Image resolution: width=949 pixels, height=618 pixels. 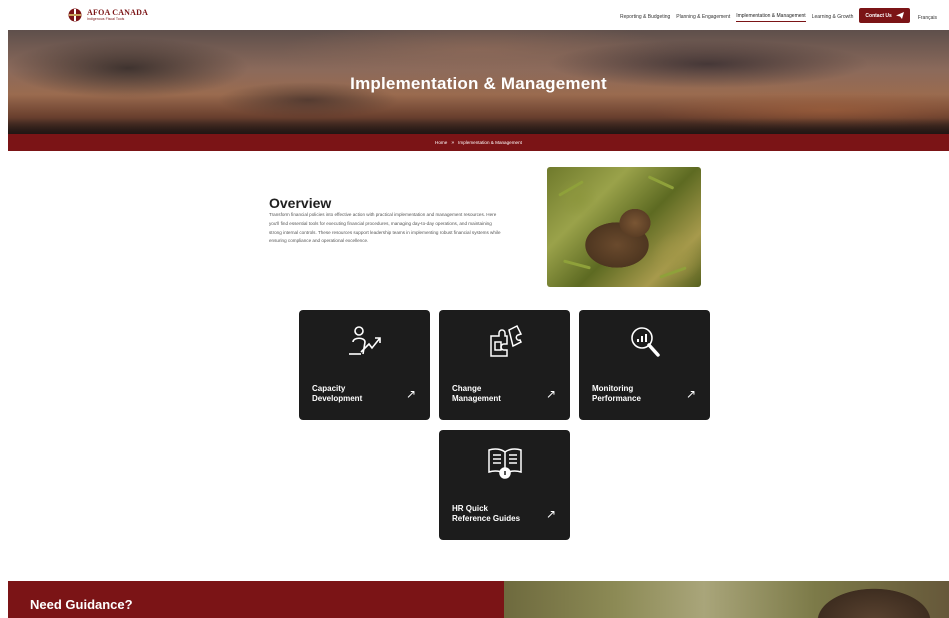 What do you see at coordinates (256, 599) in the screenshot?
I see `guidance-section: Need Guidance?` at bounding box center [256, 599].